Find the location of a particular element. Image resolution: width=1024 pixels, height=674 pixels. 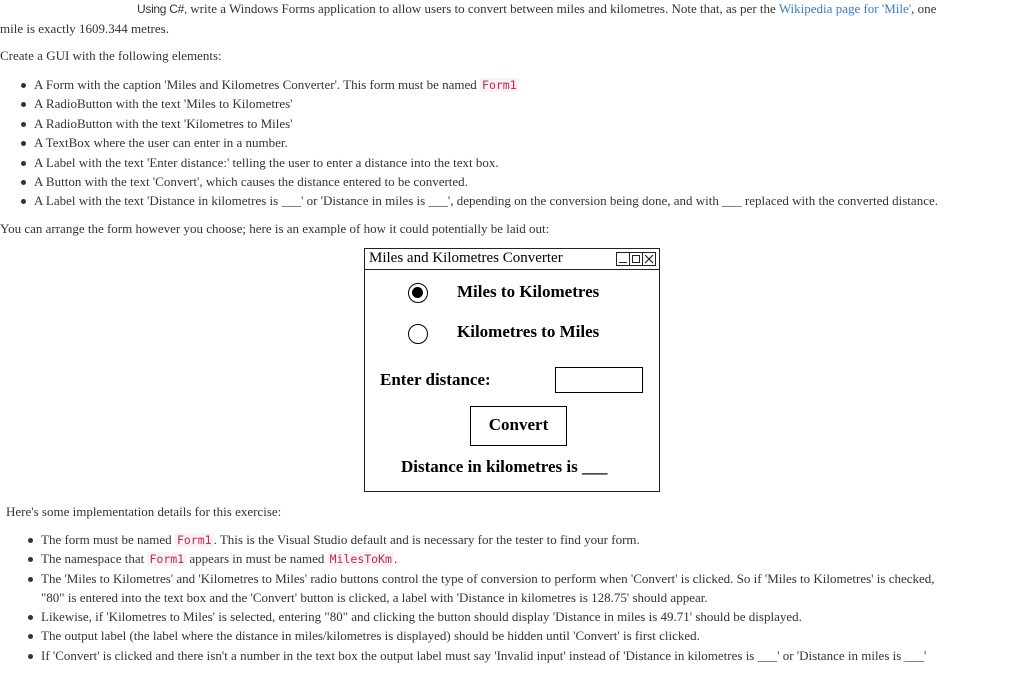

intro-line-2: mile is exactly 1609.344 metres. is located at coordinates (84, 28).